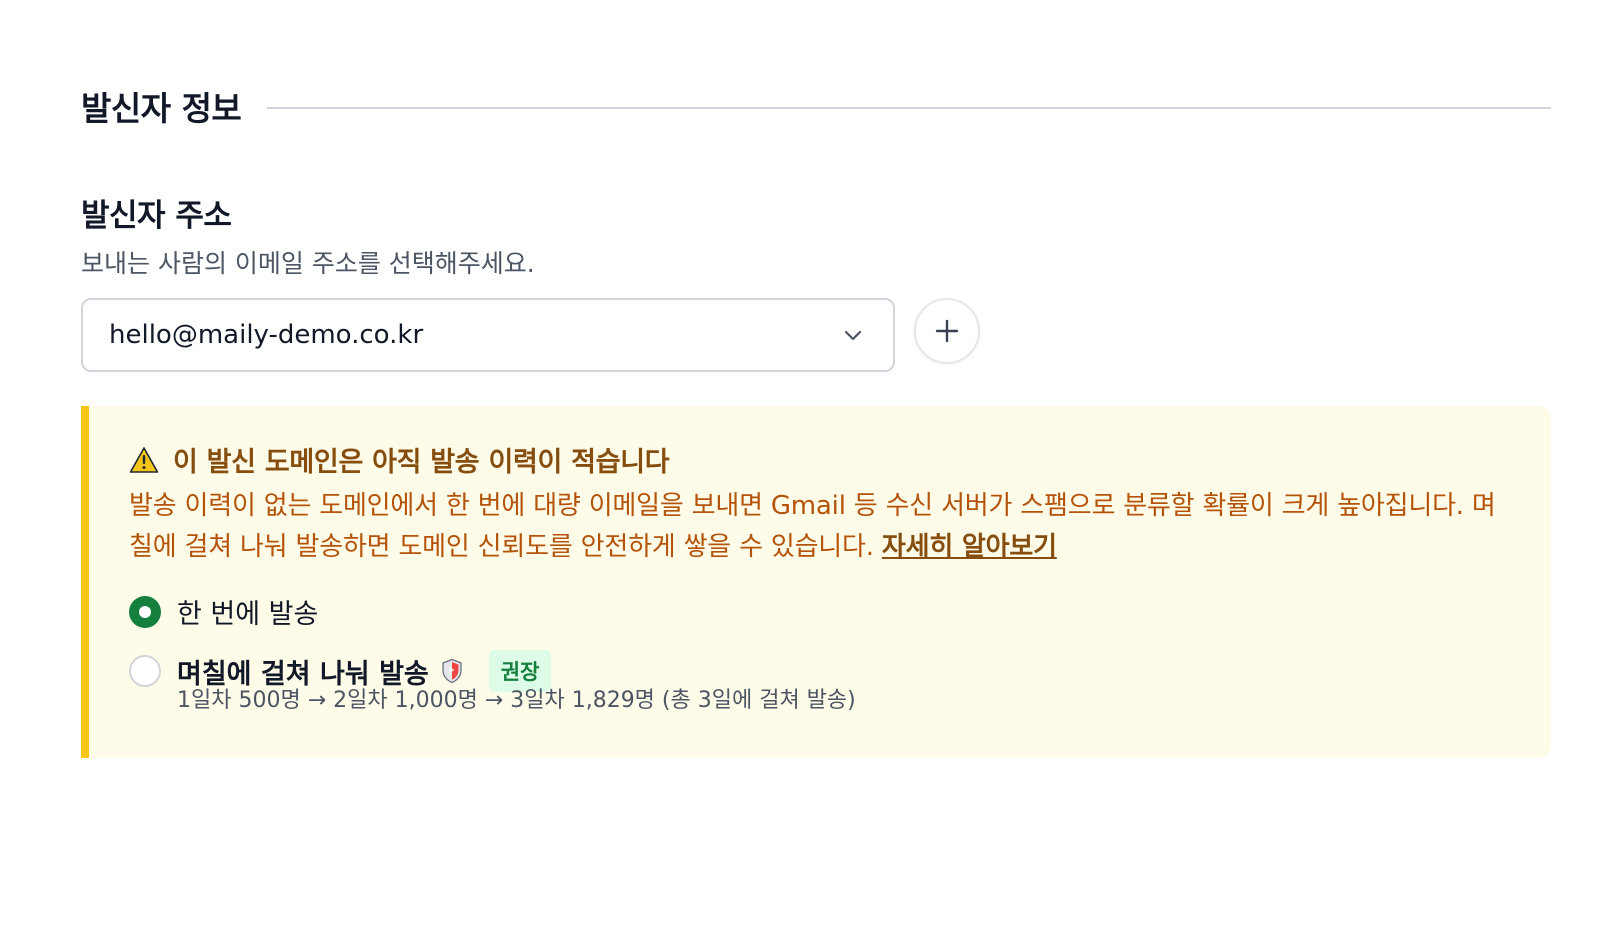 The image size is (1624, 930). What do you see at coordinates (266, 335) in the screenshot?
I see `selected-email: hello@maily-demo.co.kr` at bounding box center [266, 335].